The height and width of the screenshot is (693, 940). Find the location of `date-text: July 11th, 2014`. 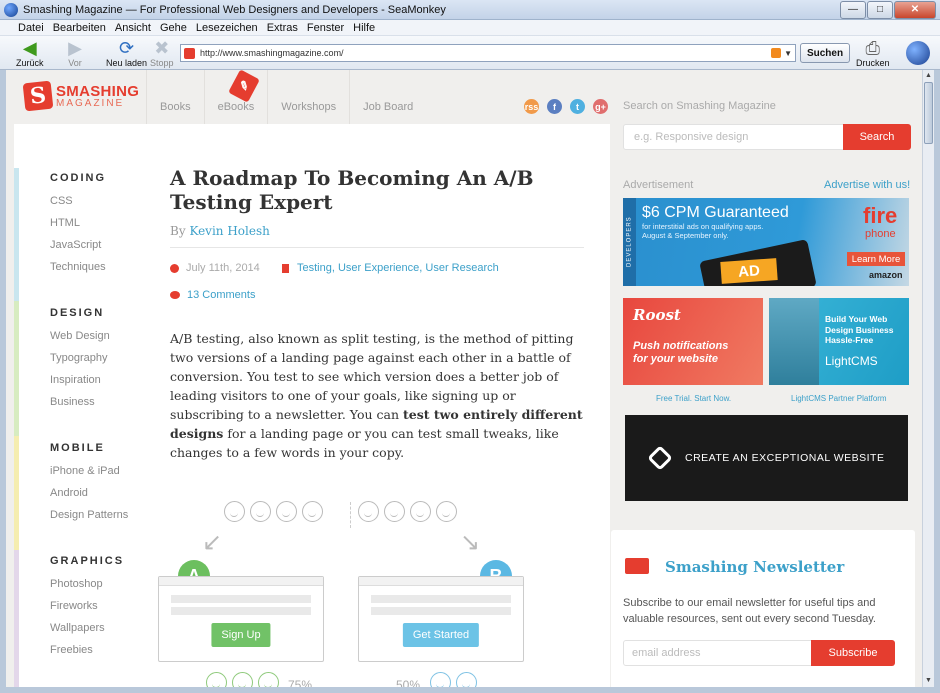

date-text: July 11th, 2014 is located at coordinates (223, 268).